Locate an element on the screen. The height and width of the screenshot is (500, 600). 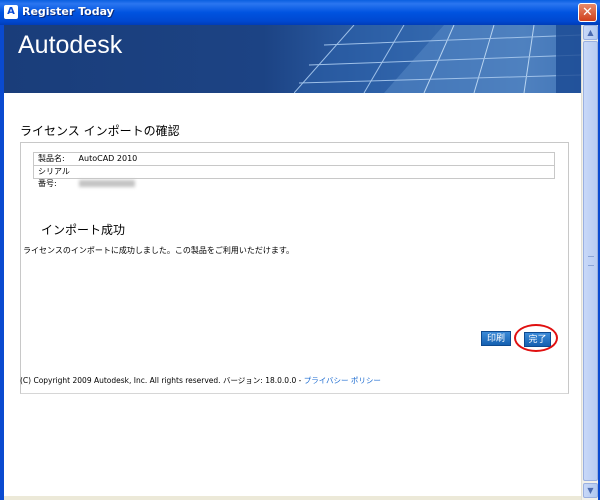
vertical-scrollbar: ▲ ▼ is located at coordinates (589, 262).